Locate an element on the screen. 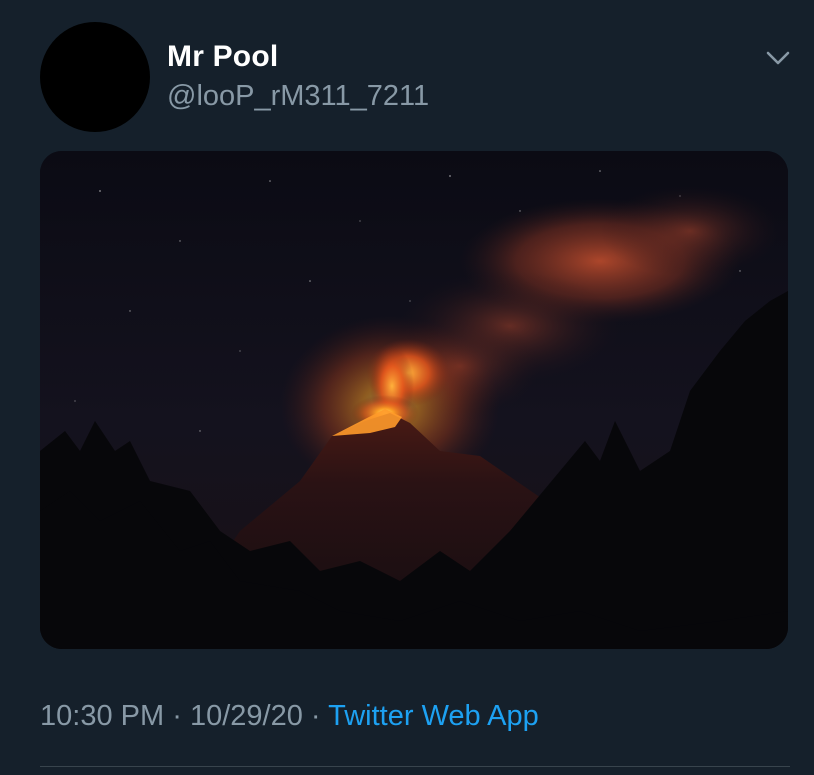 This screenshot has width=814, height=775. tweet-date: 10/29/20 is located at coordinates (246, 716).